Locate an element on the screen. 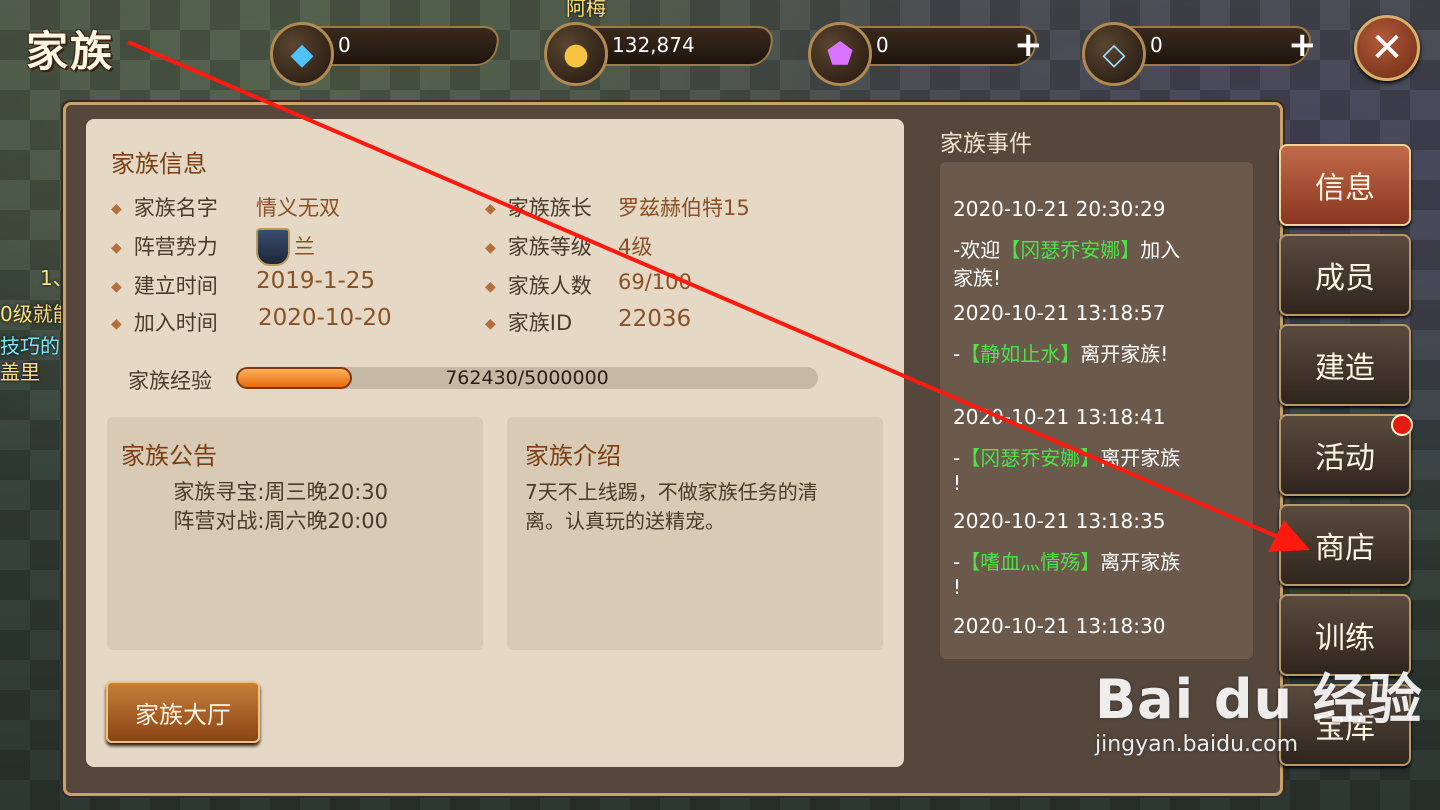 The image size is (1440, 810). watermark-url: jingyan.baidu.com is located at coordinates (1197, 744).